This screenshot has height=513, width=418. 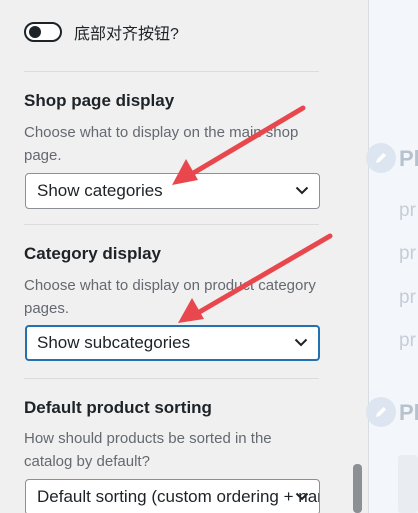 I want to click on shop-page-display-title: Shop page display, so click(x=99, y=100).